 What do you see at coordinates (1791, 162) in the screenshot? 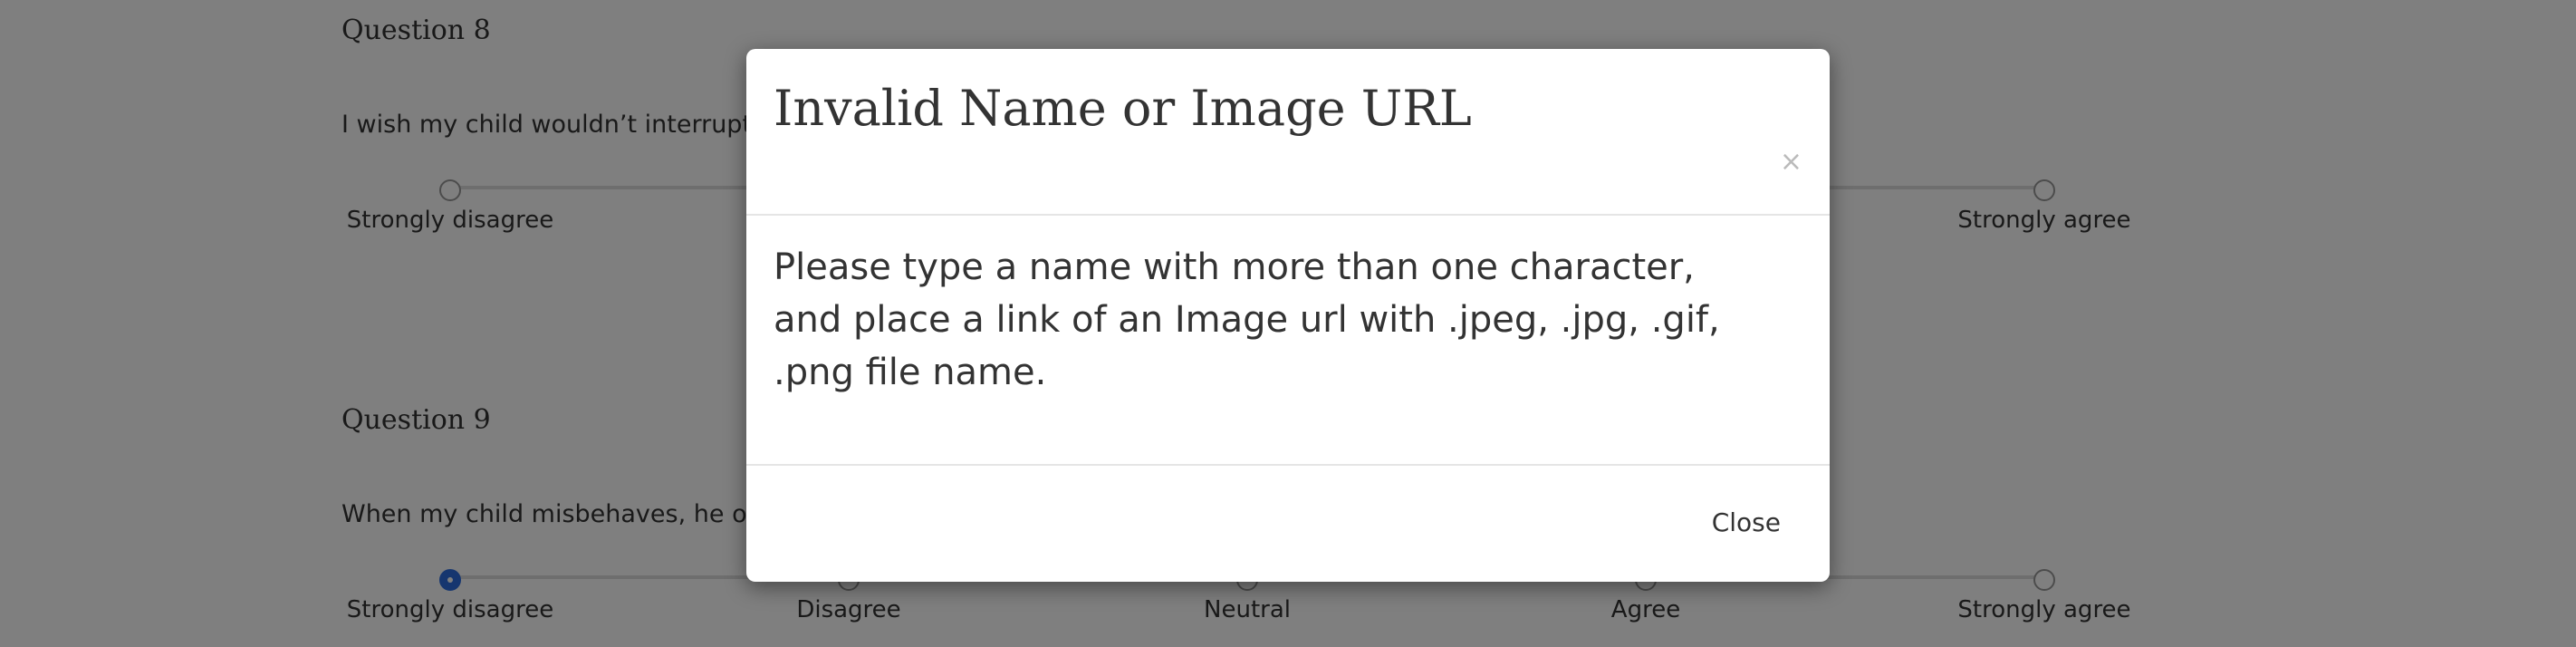
I see `close-icon: ×` at bounding box center [1791, 162].